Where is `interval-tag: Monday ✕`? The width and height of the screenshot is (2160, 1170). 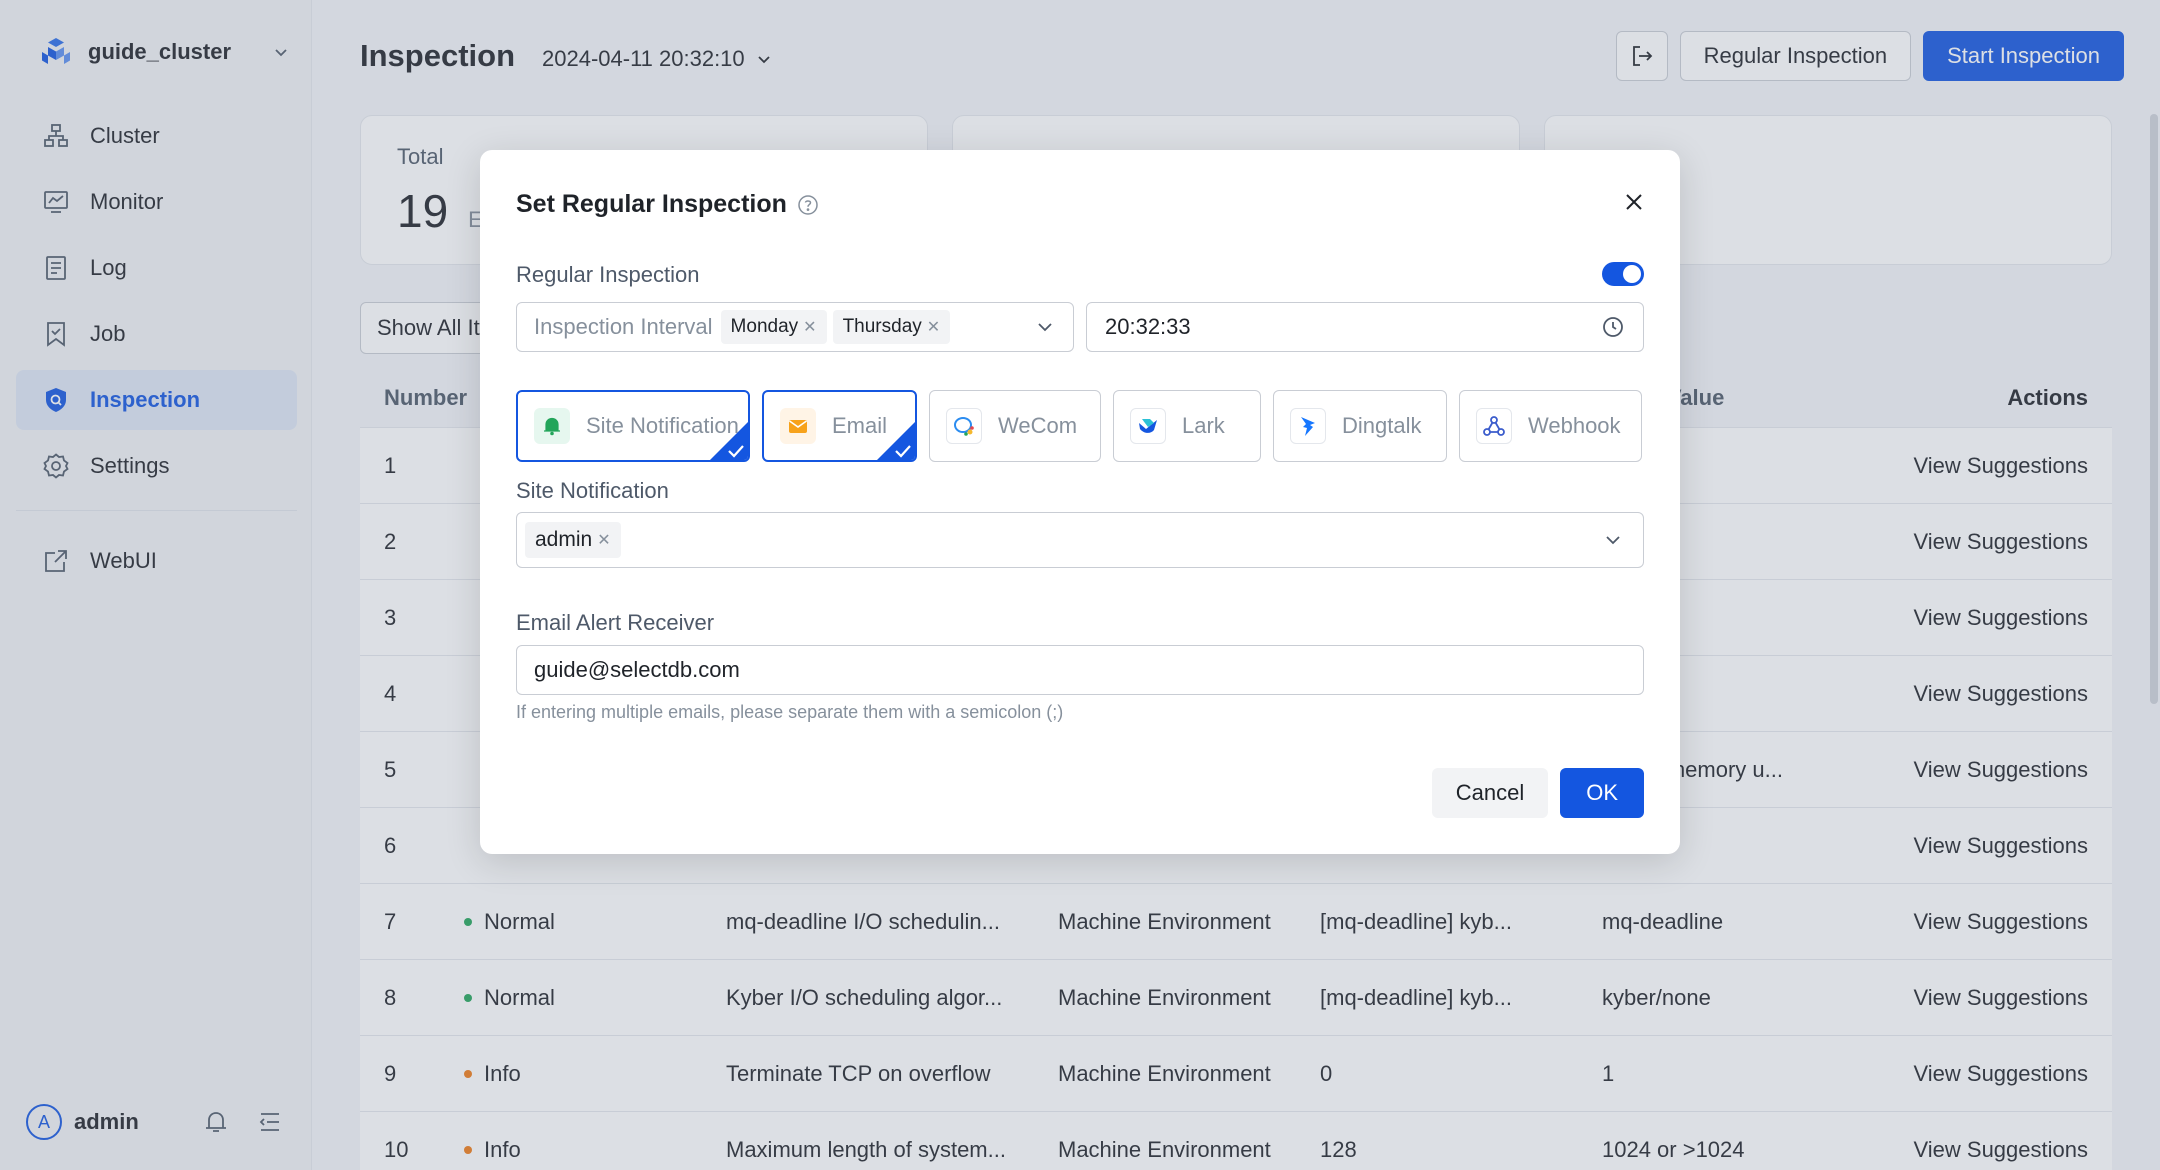 interval-tag: Monday ✕ is located at coordinates (773, 327).